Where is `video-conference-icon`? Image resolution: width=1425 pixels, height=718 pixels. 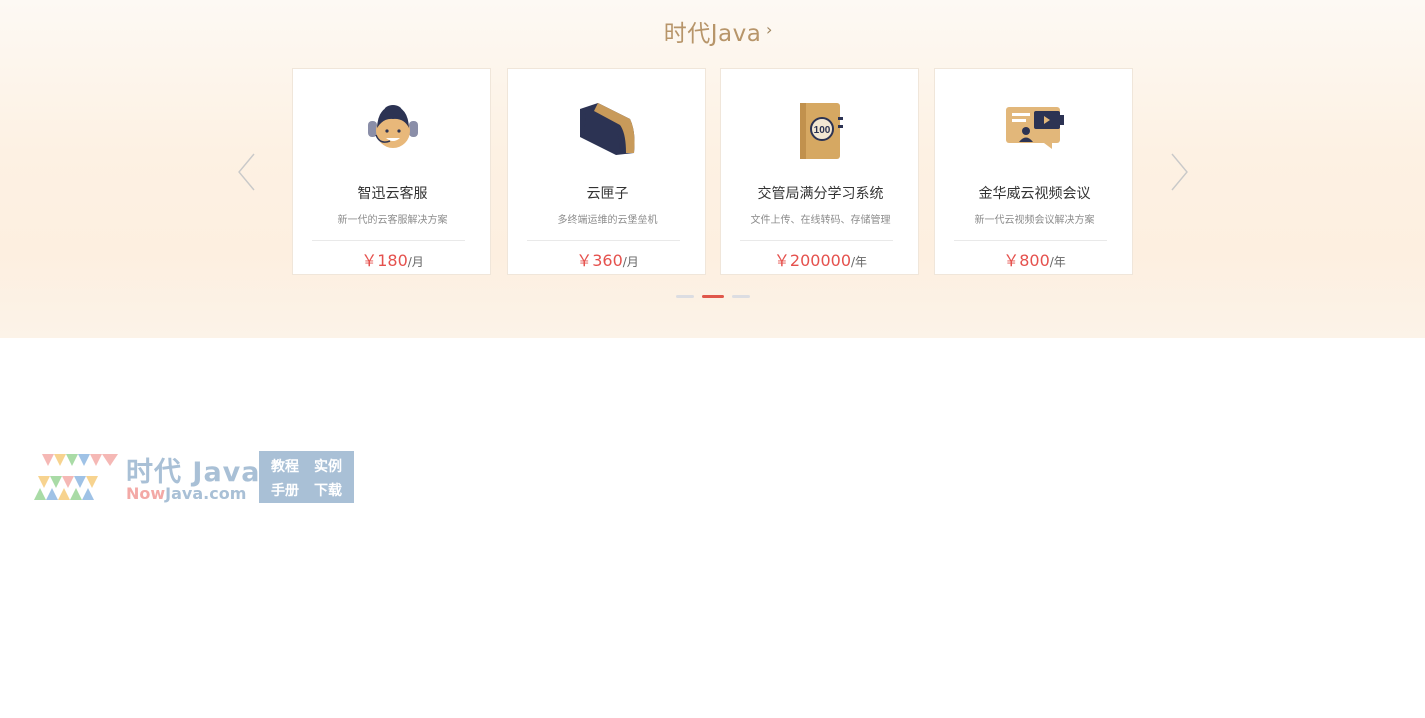
video-conference-icon is located at coordinates (1034, 132).